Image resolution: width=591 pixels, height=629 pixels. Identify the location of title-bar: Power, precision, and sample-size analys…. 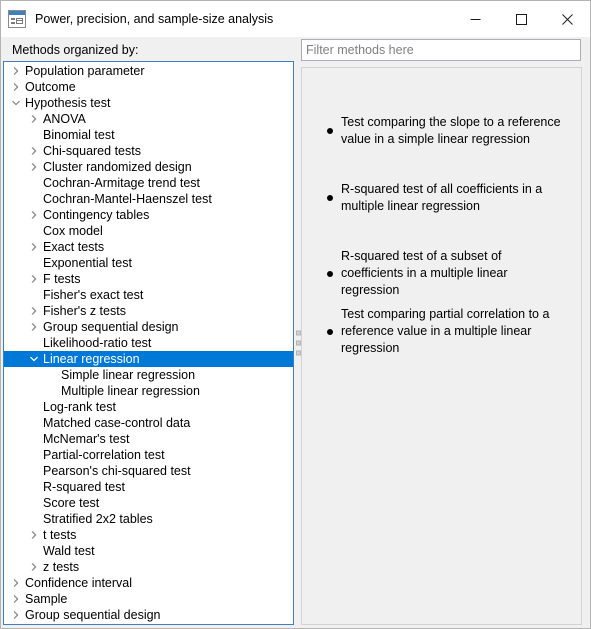
(295, 19).